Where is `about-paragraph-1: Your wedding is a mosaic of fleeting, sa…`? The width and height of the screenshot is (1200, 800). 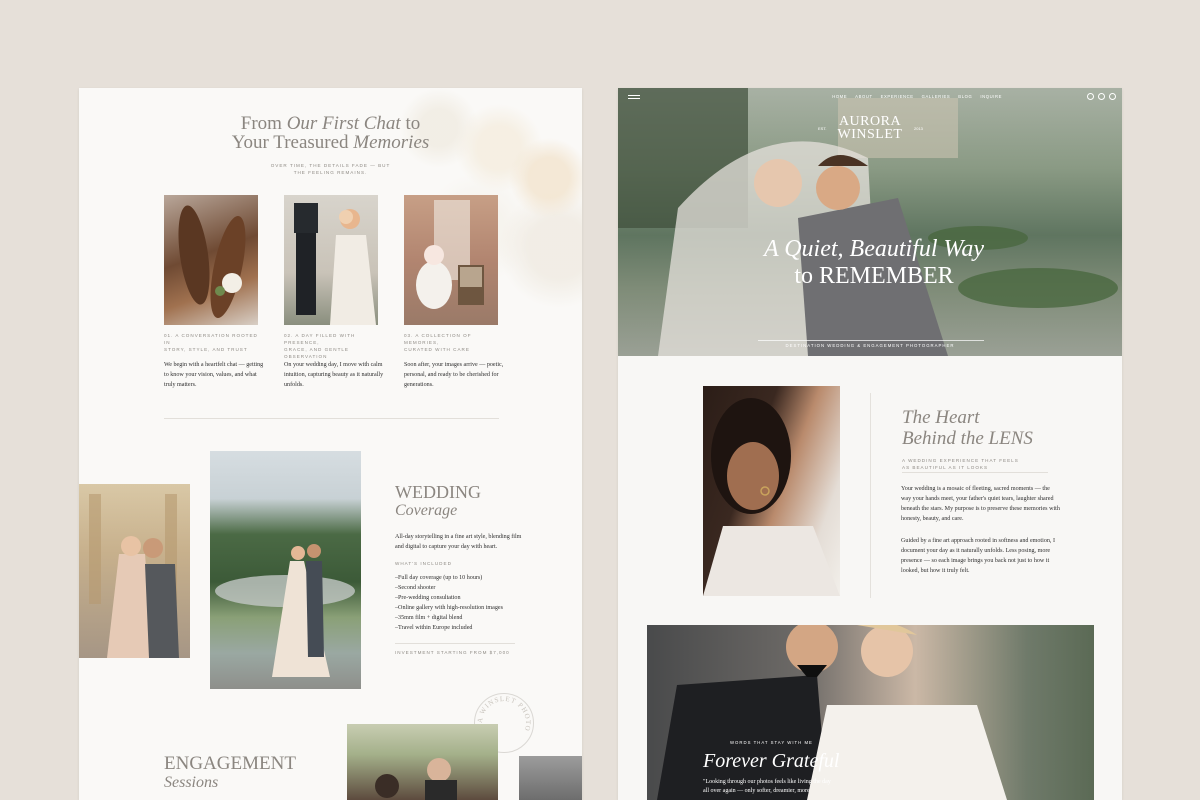
about-paragraph-1: Your wedding is a mosaic of fleeting, sa… is located at coordinates (980, 504).